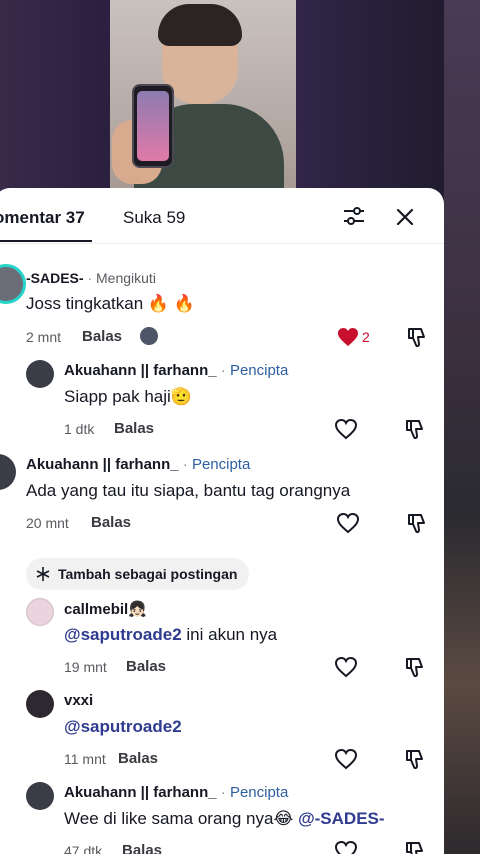 The height and width of the screenshot is (854, 480). Describe the element at coordinates (148, 574) in the screenshot. I see `add-as-post-label: Tambah sebagai postingan` at that location.